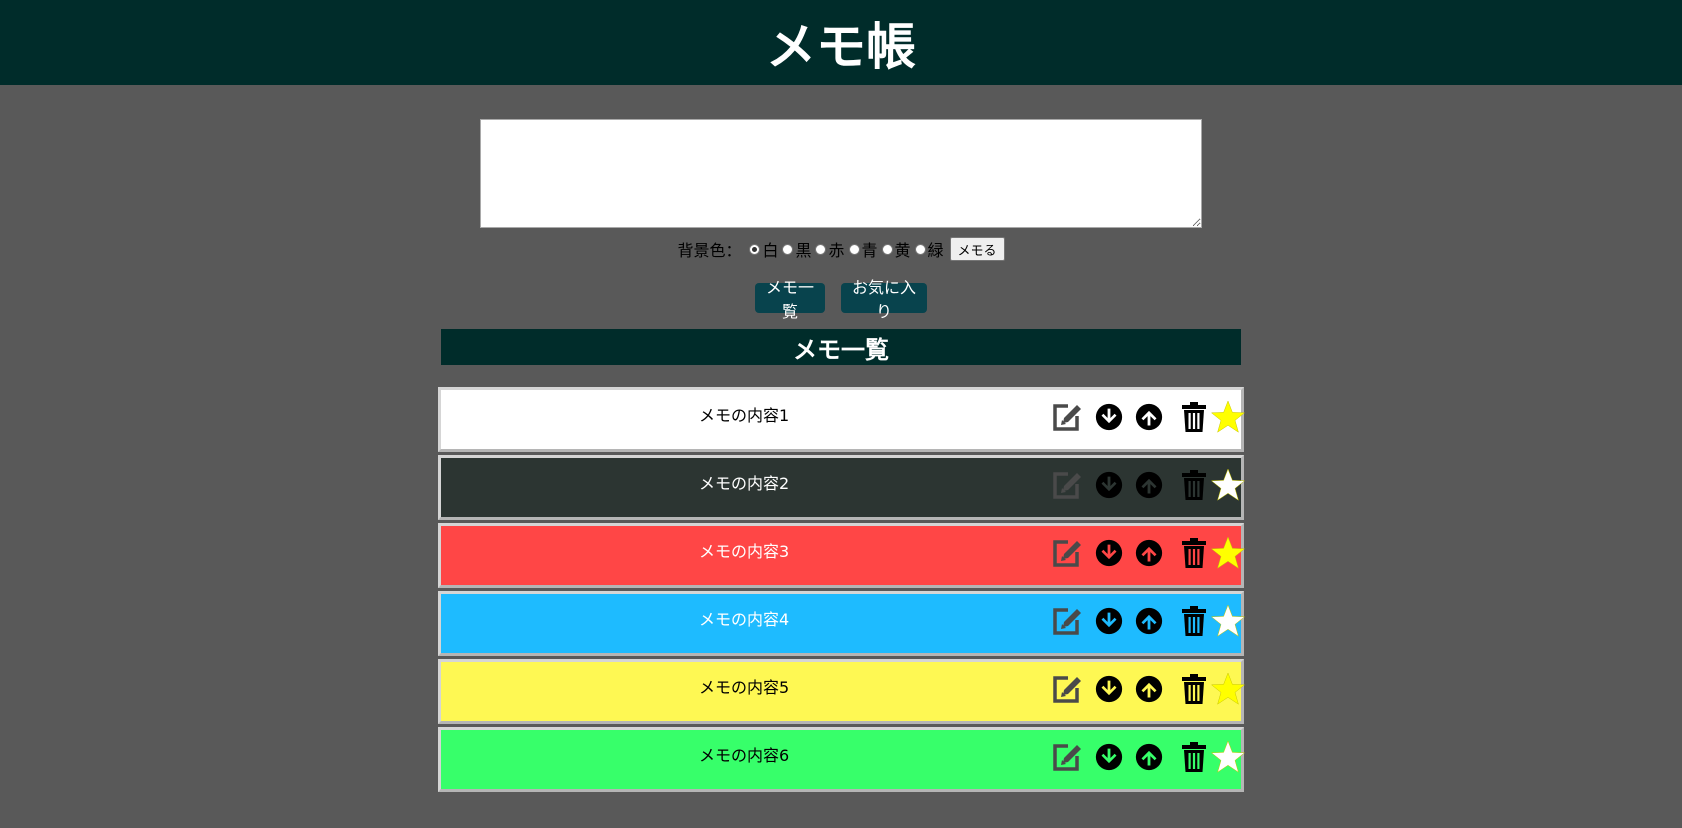 Image resolution: width=1682 pixels, height=828 pixels. Describe the element at coordinates (821, 249) in the screenshot. I see `radio-red` at that location.